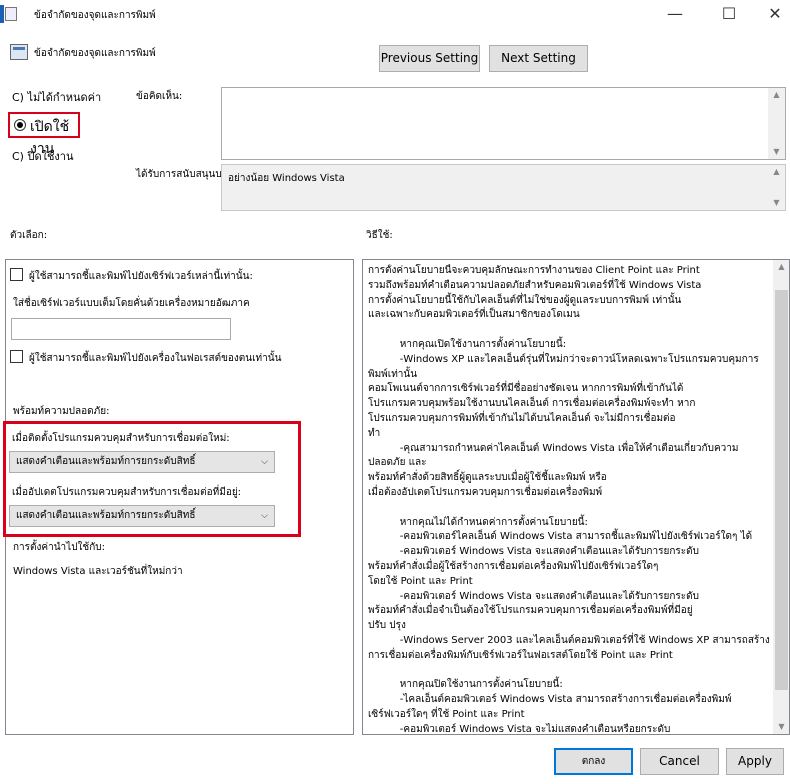  What do you see at coordinates (59, 547) in the screenshot?
I see `applies-label: การตั้งค่านำไปใช้กับ:` at bounding box center [59, 547].